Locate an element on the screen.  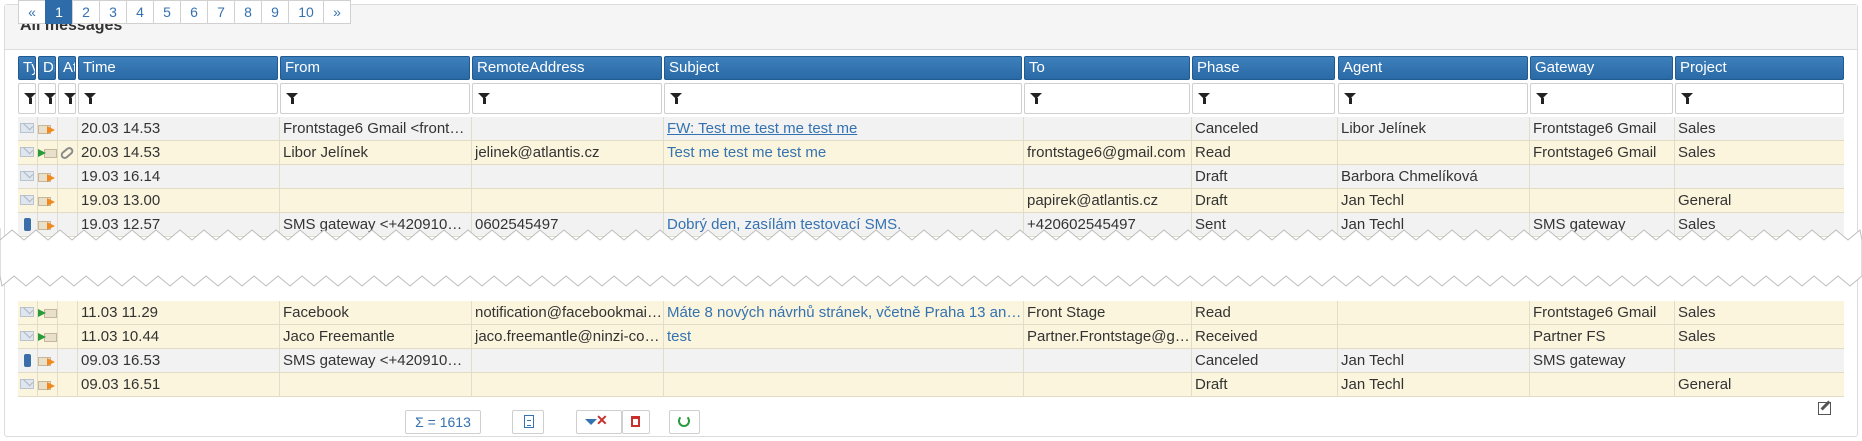
column-header-from: From is located at coordinates (375, 68).